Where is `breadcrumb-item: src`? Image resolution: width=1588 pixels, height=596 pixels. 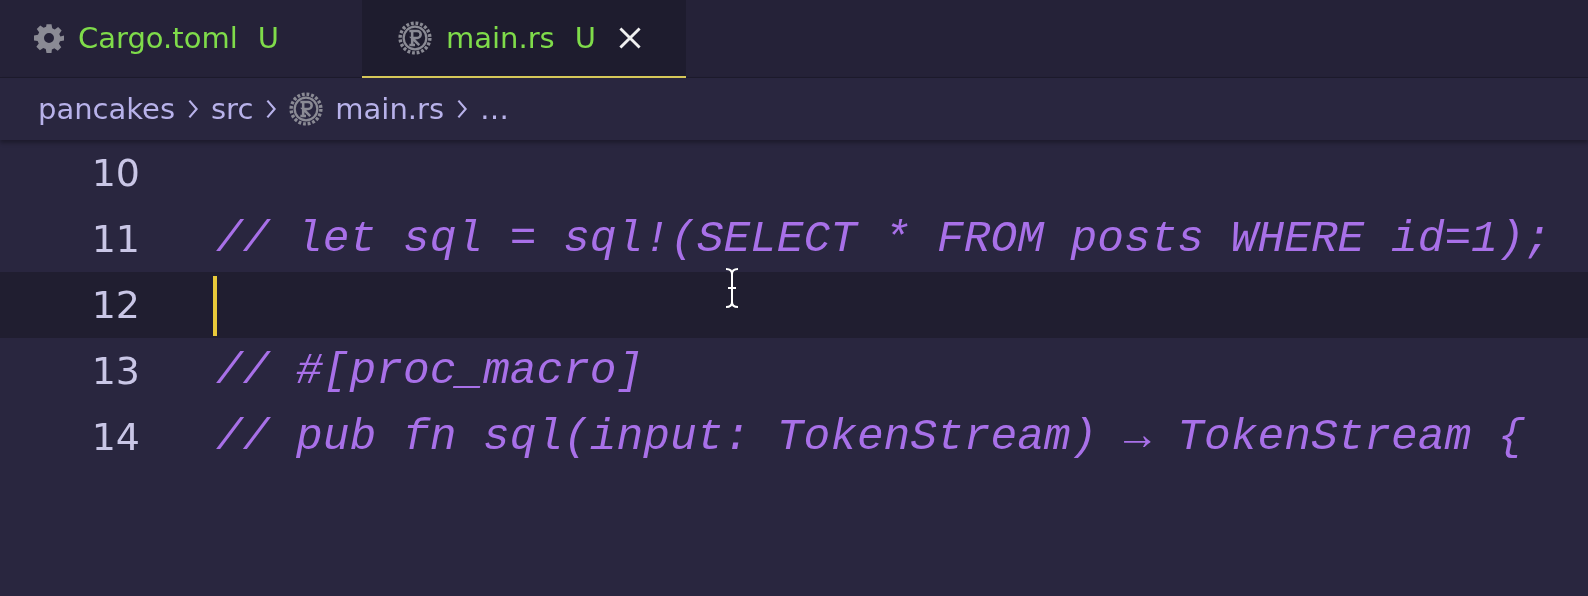 breadcrumb-item: src is located at coordinates (232, 109).